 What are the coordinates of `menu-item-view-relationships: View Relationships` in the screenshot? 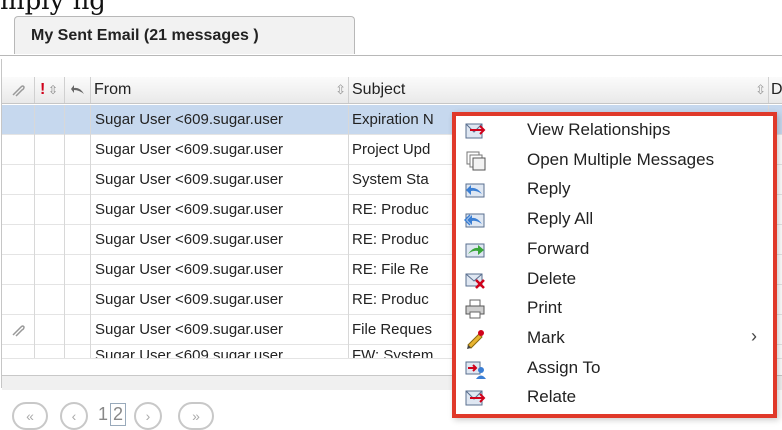 It's located at (614, 131).